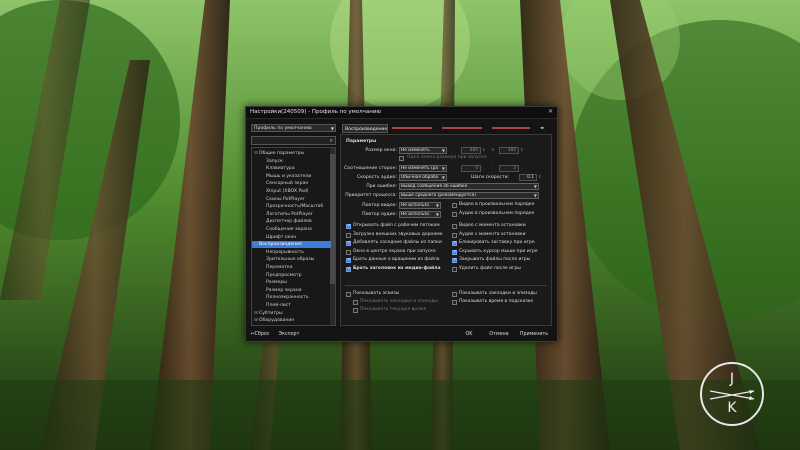  What do you see at coordinates (393, 309) in the screenshot?
I see `sketch-time-label: Показывать текущее время` at bounding box center [393, 309].